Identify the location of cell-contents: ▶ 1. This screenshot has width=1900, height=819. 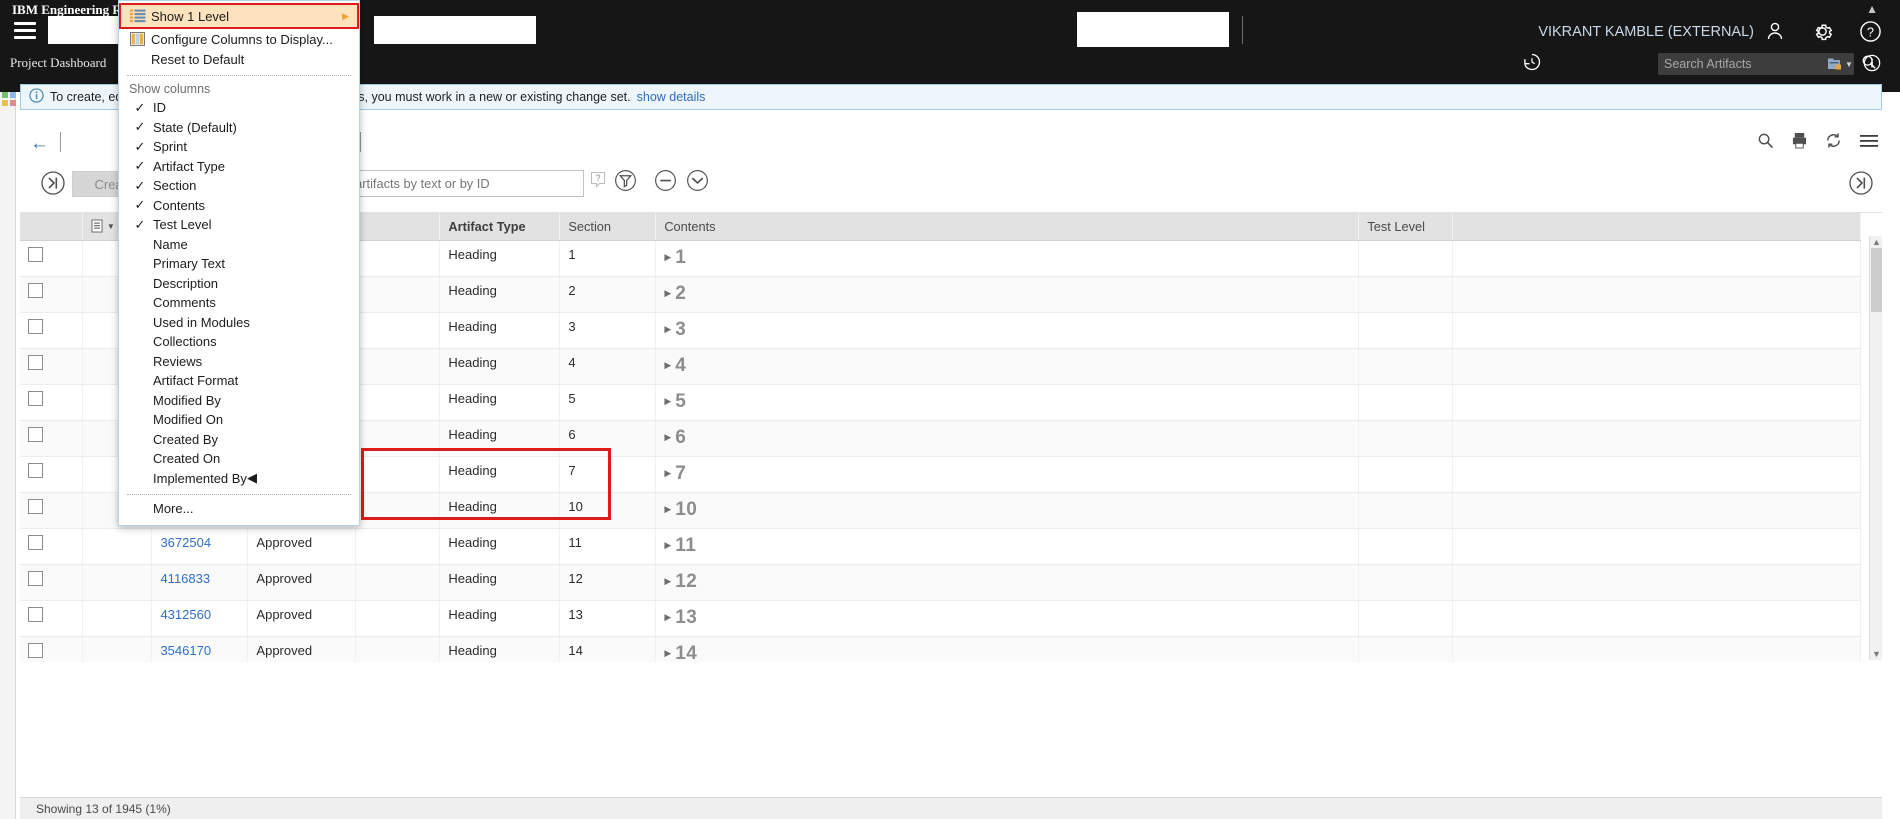
(1007, 258).